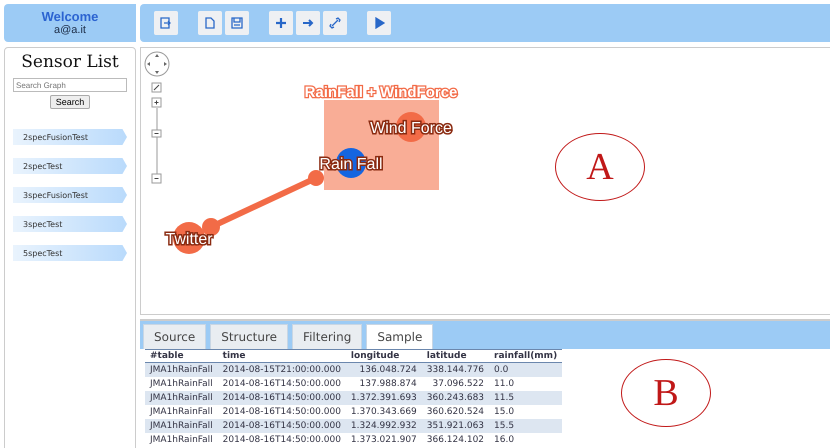  I want to click on sensor-item: 5specTest, so click(70, 253).